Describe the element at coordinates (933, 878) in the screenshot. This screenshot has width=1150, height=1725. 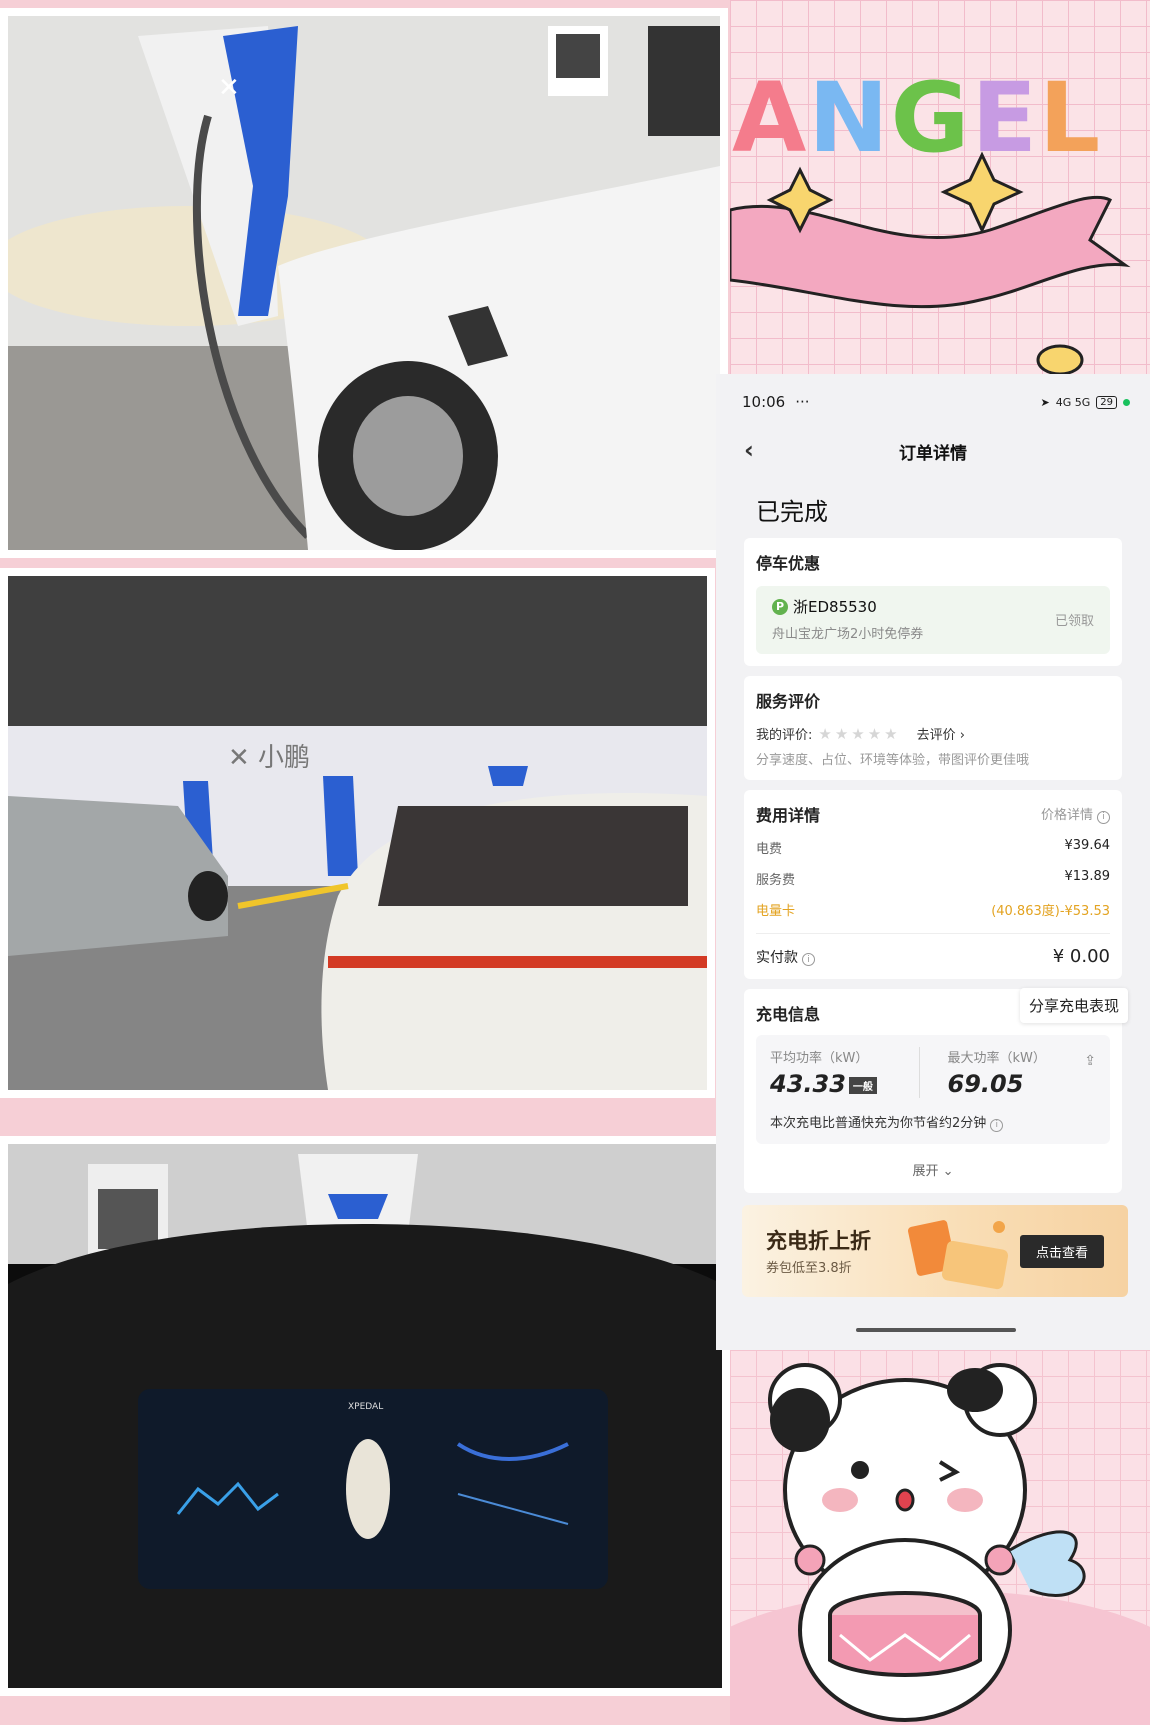
I see `fee-row: 服务费 ¥13.89` at that location.